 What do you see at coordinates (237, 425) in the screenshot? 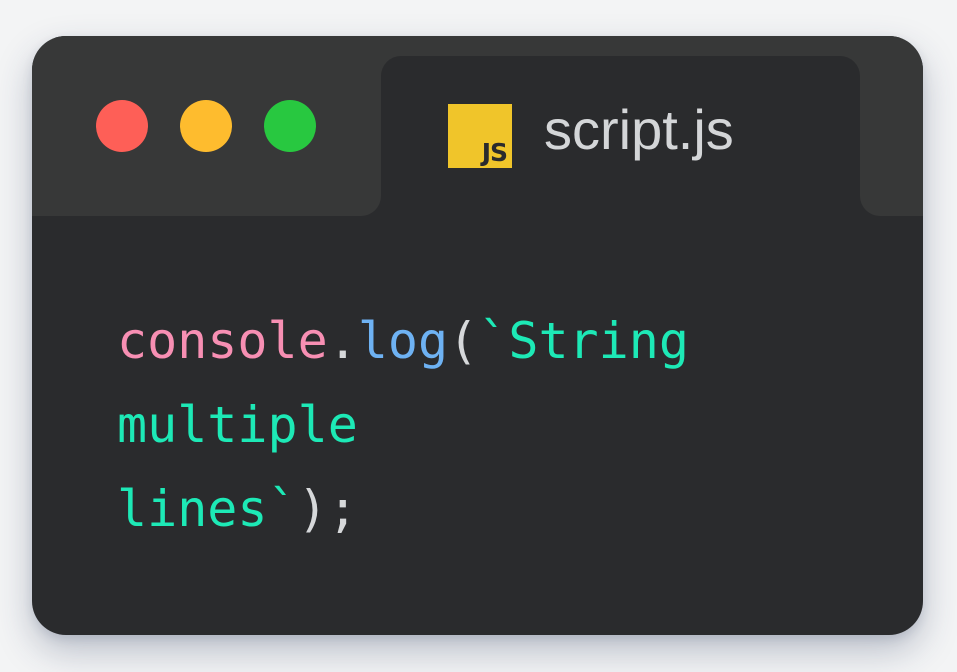
I see `code-token-string: multiple` at bounding box center [237, 425].